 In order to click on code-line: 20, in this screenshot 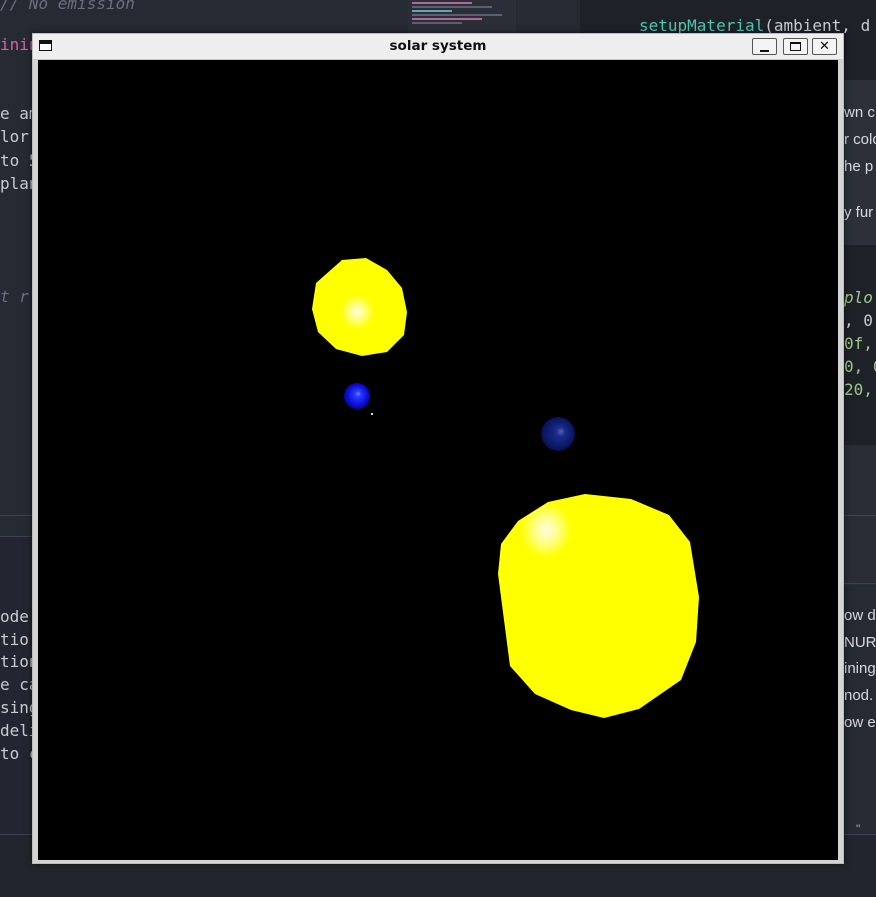, I will do `click(858, 389)`.